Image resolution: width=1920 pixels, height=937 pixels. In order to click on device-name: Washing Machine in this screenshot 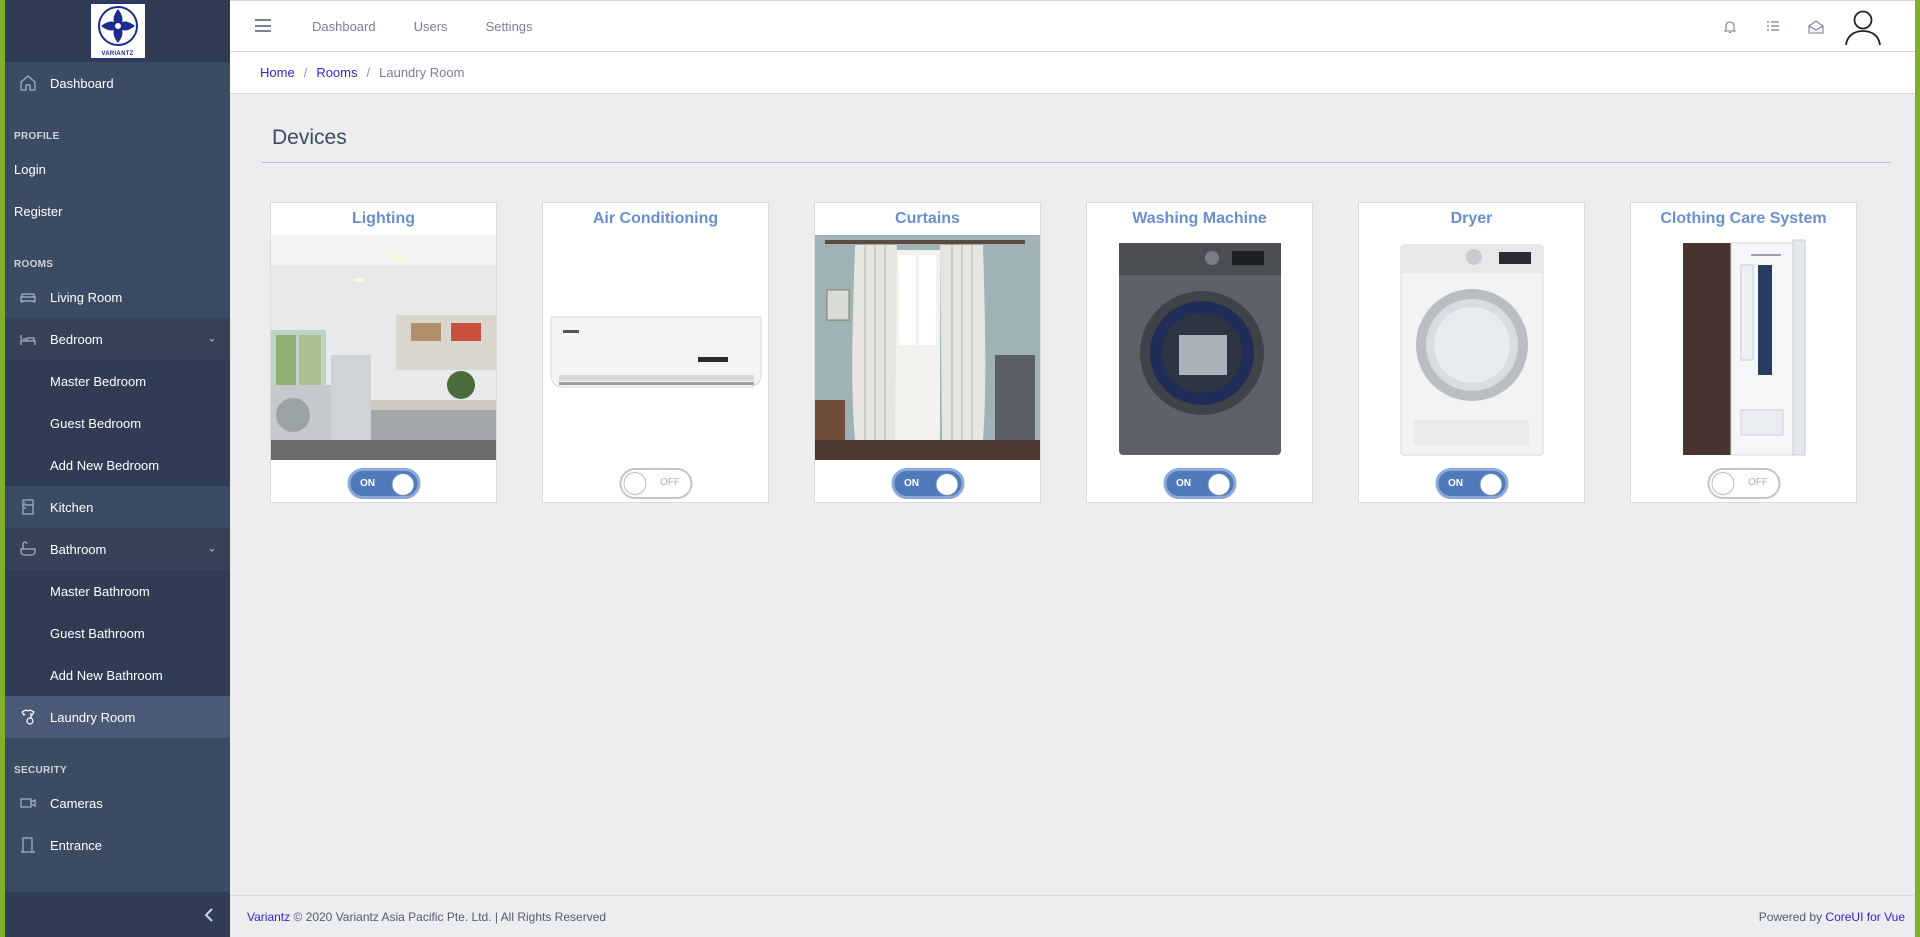, I will do `click(1199, 218)`.